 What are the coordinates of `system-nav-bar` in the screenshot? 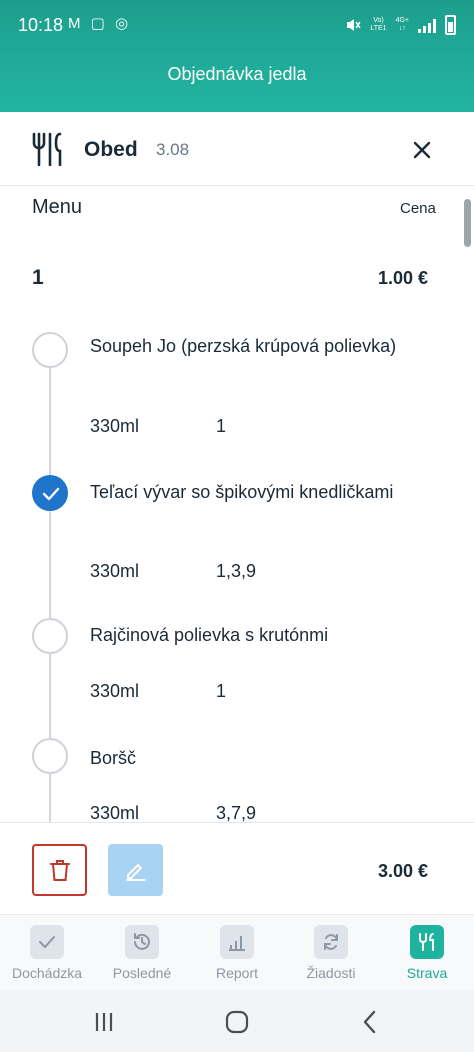 It's located at (237, 1021).